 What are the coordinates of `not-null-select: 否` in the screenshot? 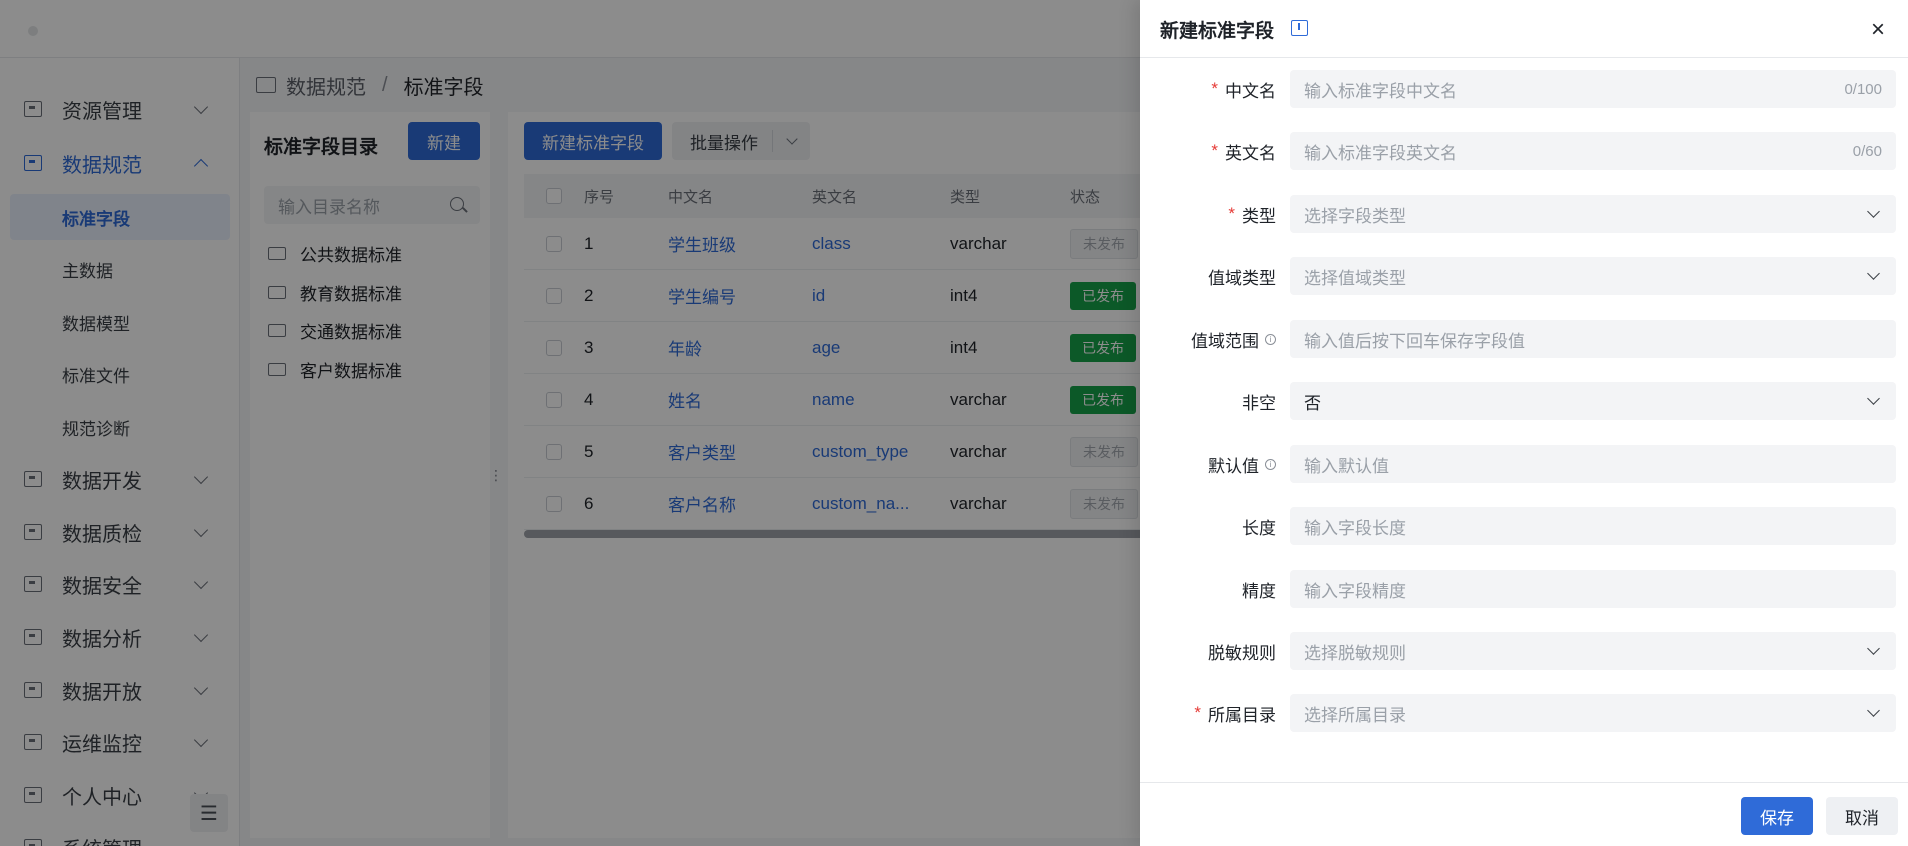 It's located at (1593, 401).